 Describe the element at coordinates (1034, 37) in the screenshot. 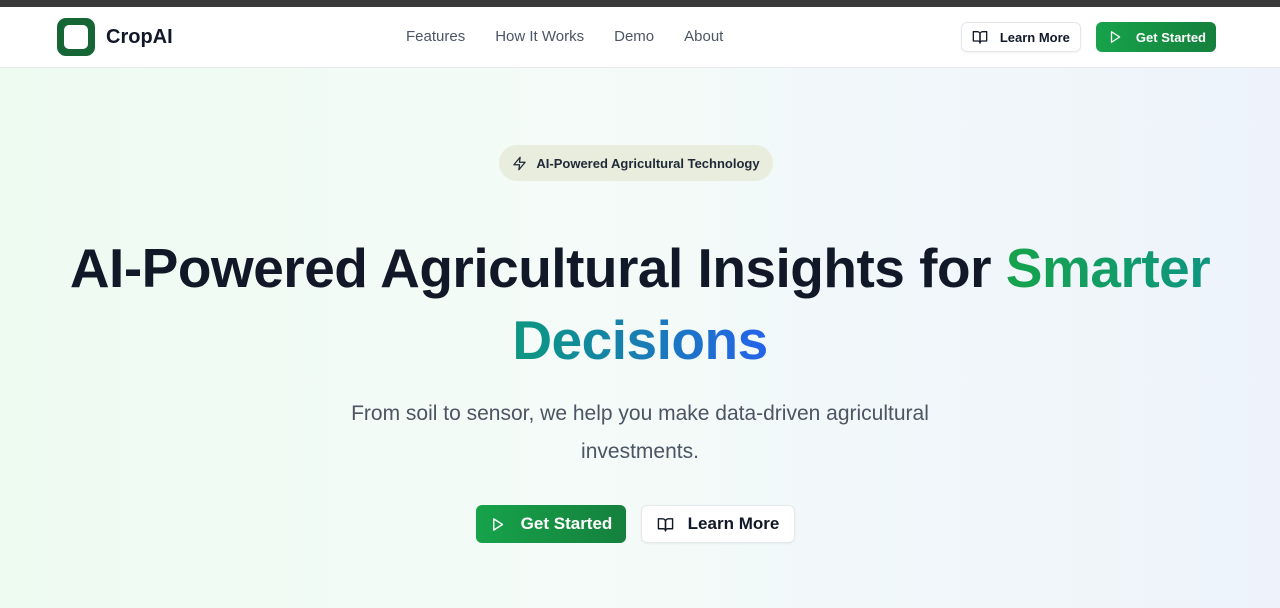

I see `nav-learn-more-label: Learn More` at that location.